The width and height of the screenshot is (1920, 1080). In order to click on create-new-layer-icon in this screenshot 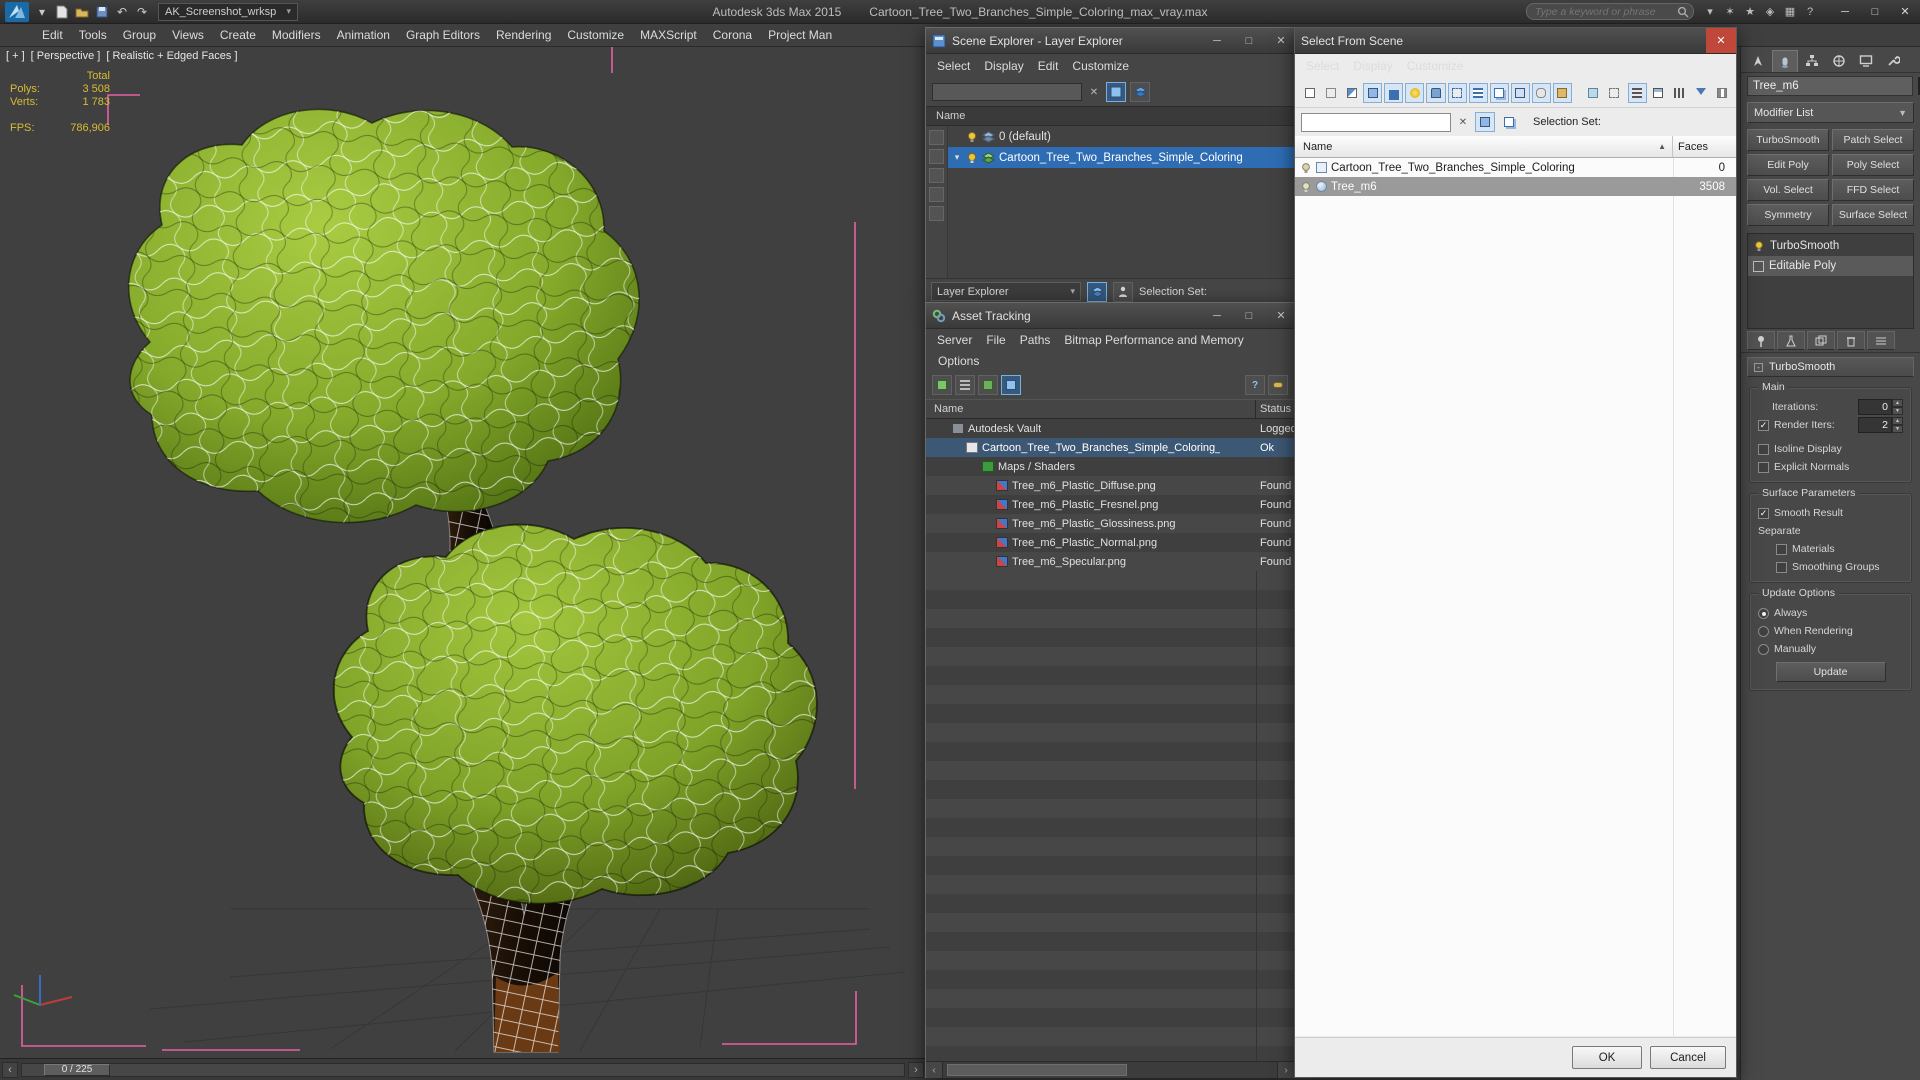, I will do `click(1140, 92)`.